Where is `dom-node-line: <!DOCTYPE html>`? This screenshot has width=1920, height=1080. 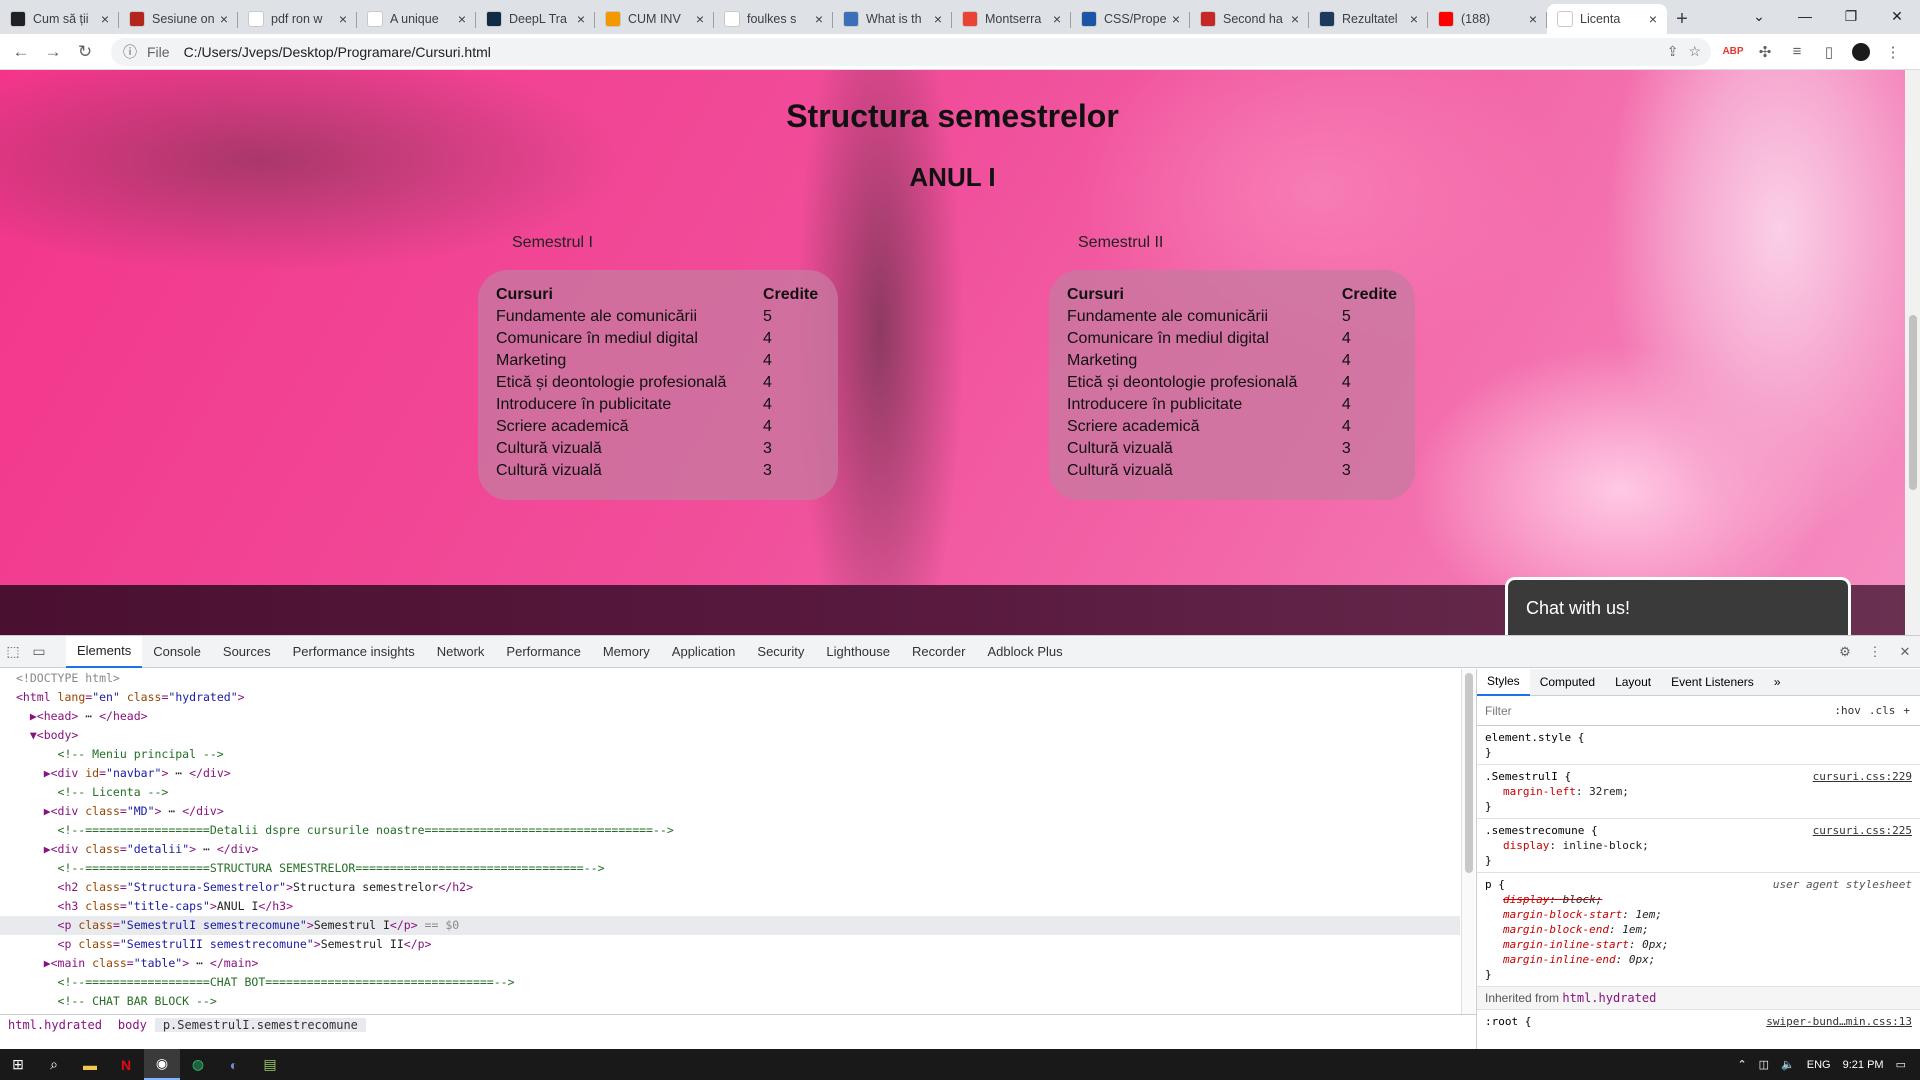 dom-node-line: <!DOCTYPE html> is located at coordinates (730, 678).